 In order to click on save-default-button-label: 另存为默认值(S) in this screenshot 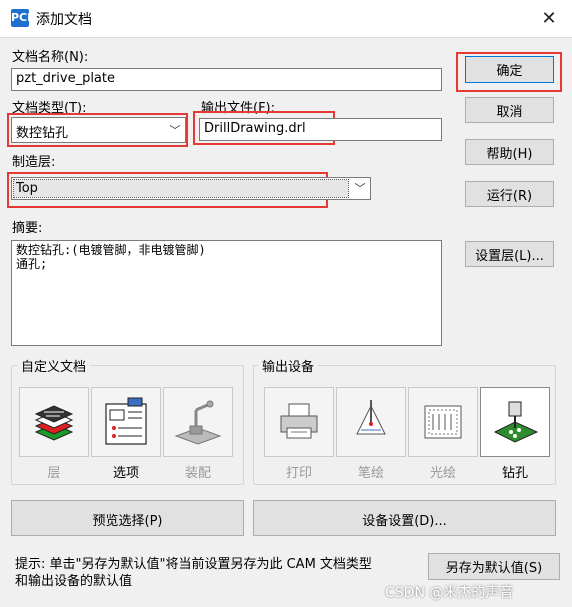, I will do `click(494, 568)`.